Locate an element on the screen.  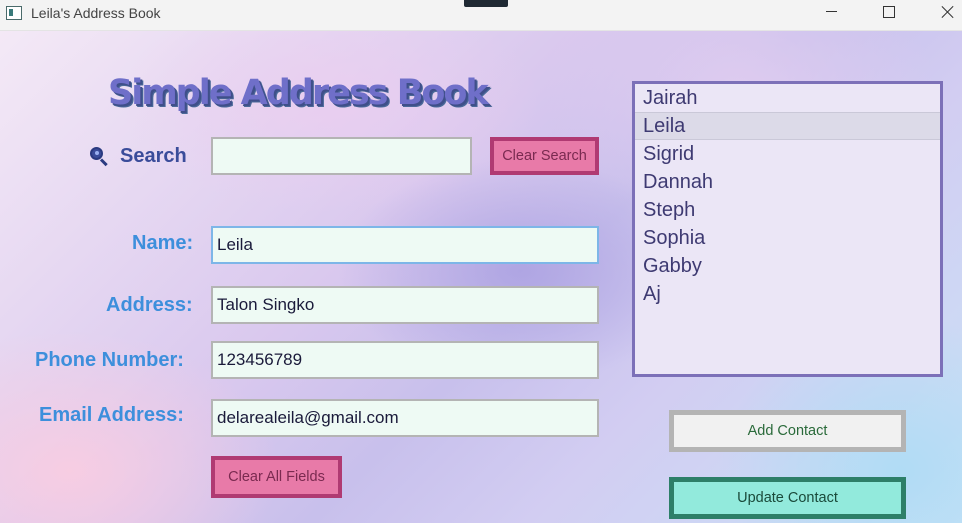
title-bar: Leila's Address Book is located at coordinates (481, 15).